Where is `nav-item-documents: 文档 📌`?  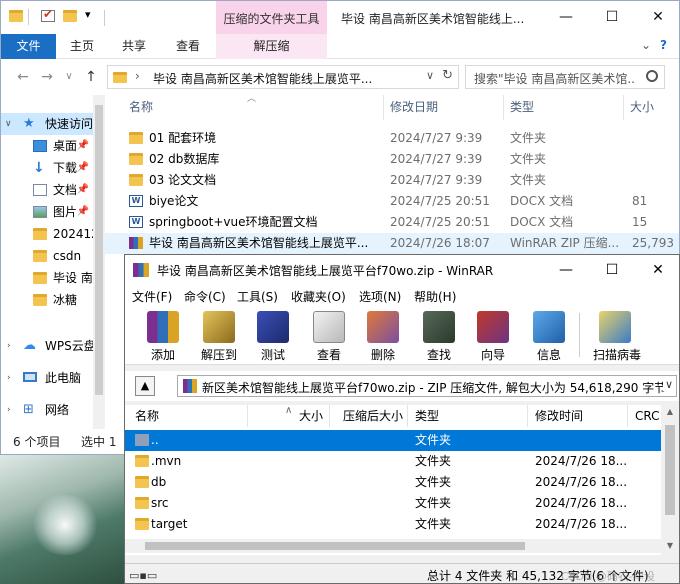
nav-item-documents: 文档 📌 is located at coordinates (47, 190).